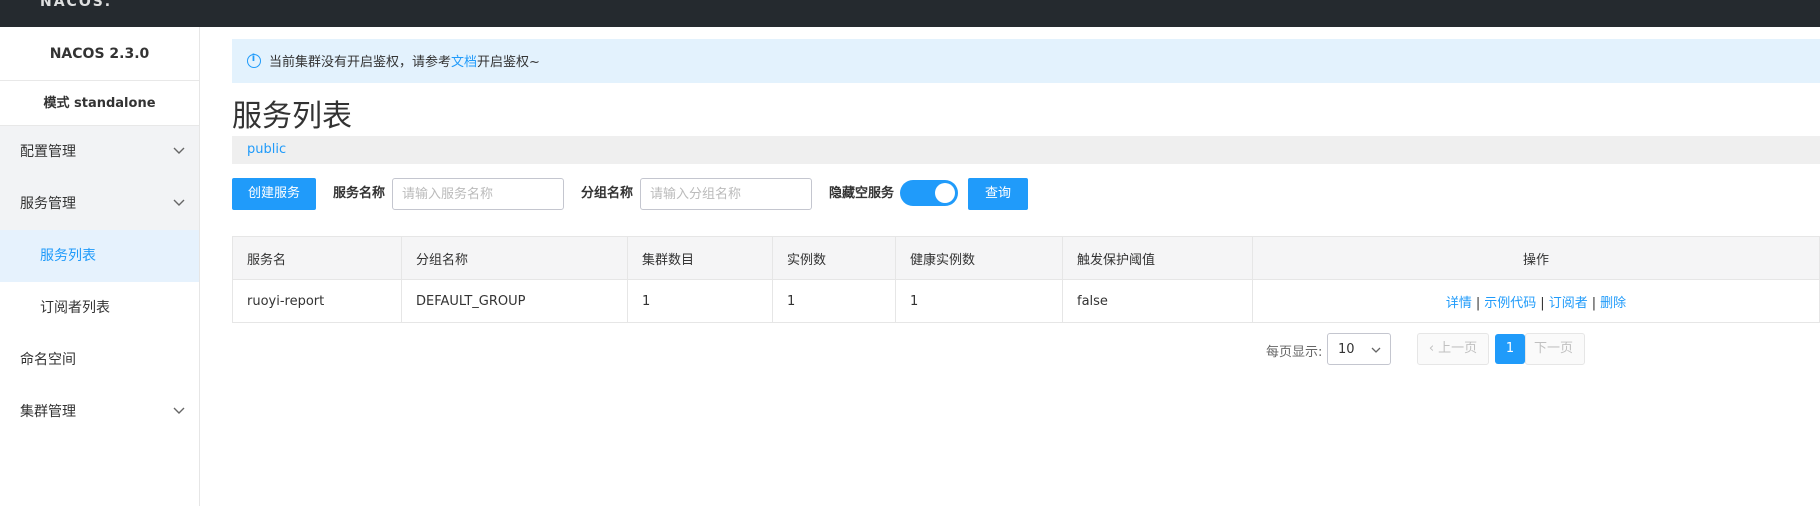 This screenshot has width=1820, height=506. I want to click on pagination: 每页显示: 10 ‹ 上一页 1 下一页, so click(1026, 350).